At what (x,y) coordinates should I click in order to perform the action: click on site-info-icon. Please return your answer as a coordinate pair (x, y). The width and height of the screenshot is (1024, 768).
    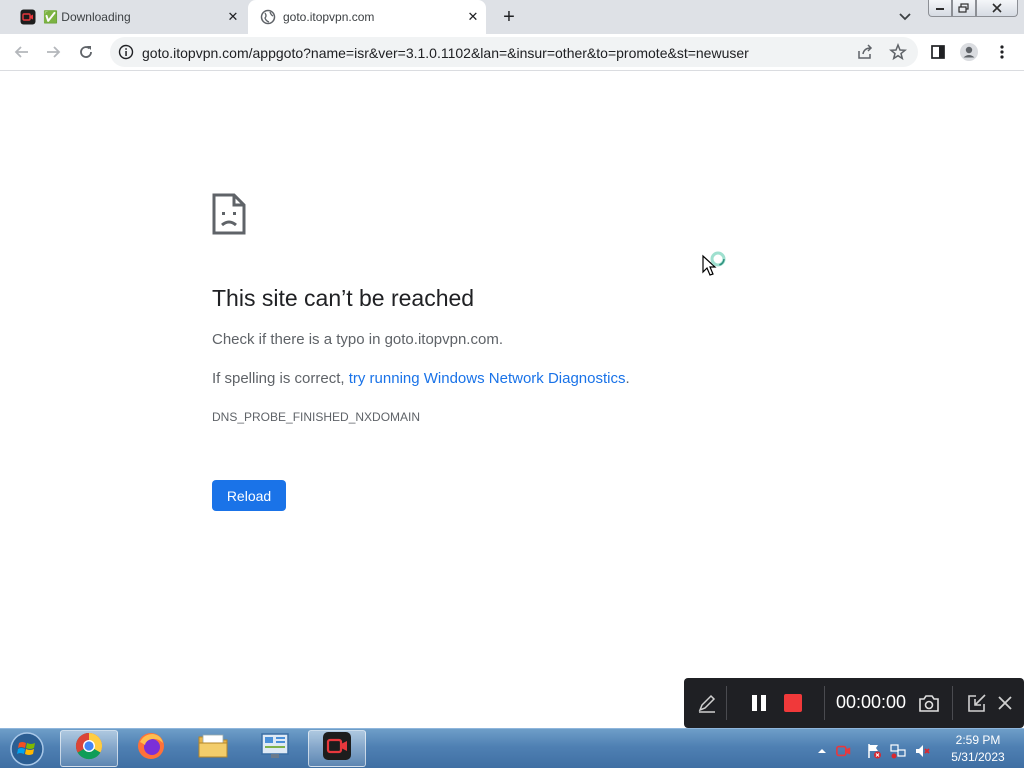
    Looking at the image, I should click on (126, 52).